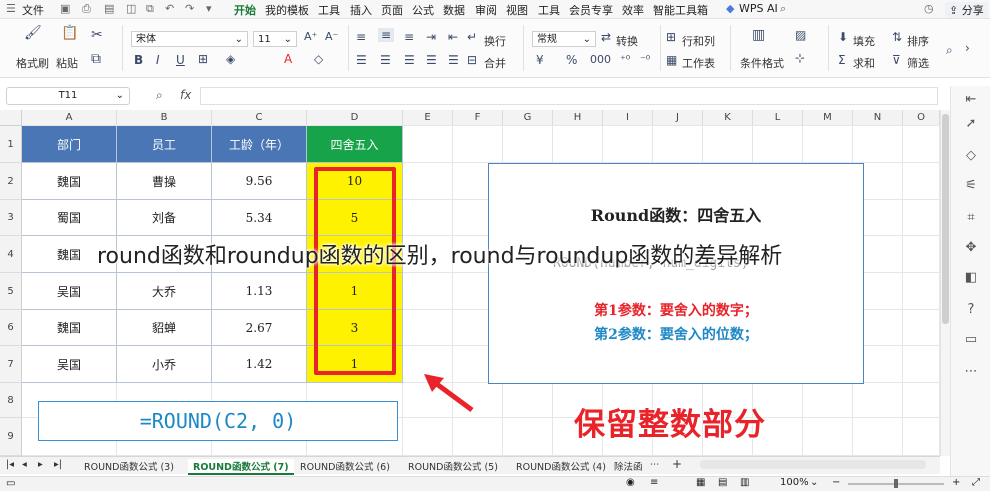  I want to click on column-header-i: I, so click(628, 118).